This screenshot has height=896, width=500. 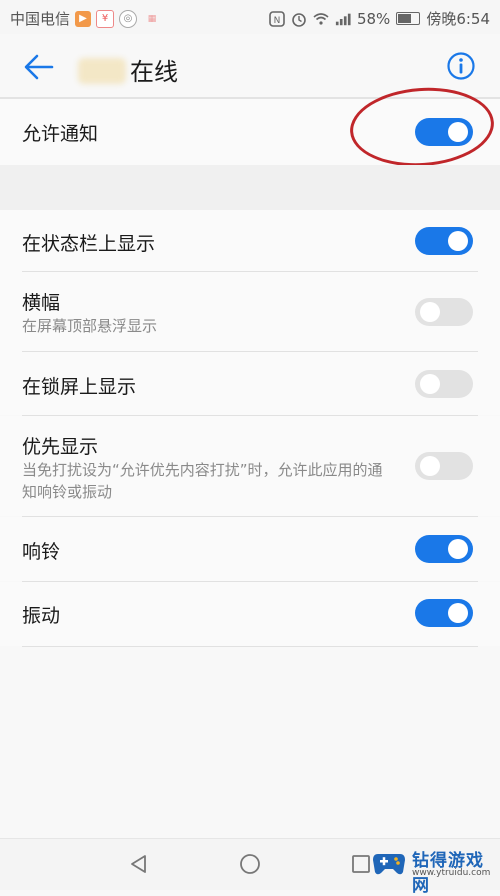 I want to click on page-title: 在线, so click(x=128, y=69).